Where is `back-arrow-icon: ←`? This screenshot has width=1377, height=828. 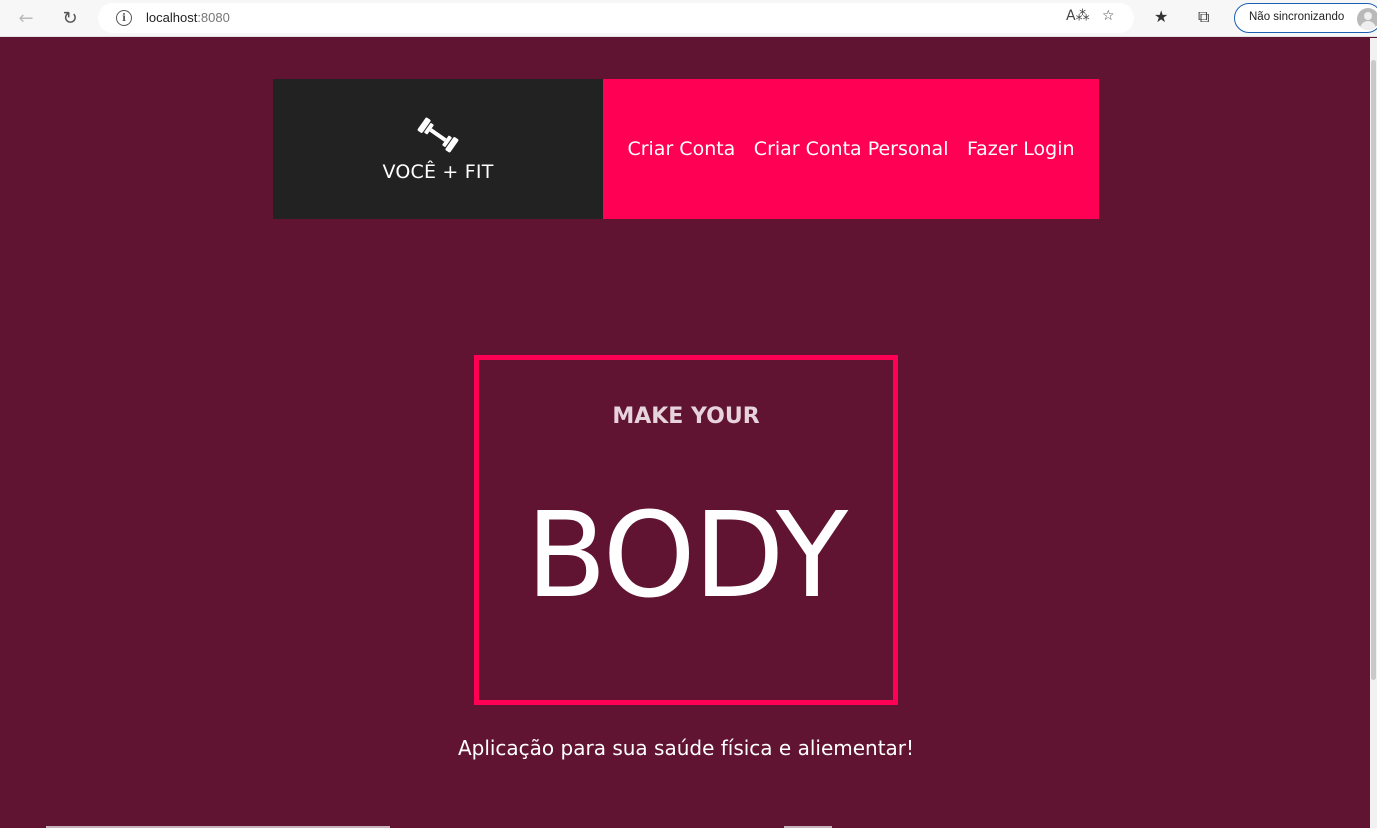 back-arrow-icon: ← is located at coordinates (26, 18).